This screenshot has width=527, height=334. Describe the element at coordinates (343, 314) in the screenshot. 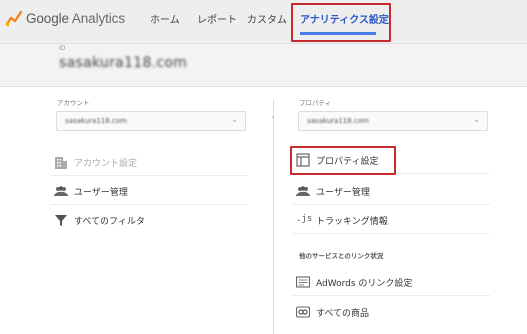

I see `all-products-label: すべての商品` at that location.